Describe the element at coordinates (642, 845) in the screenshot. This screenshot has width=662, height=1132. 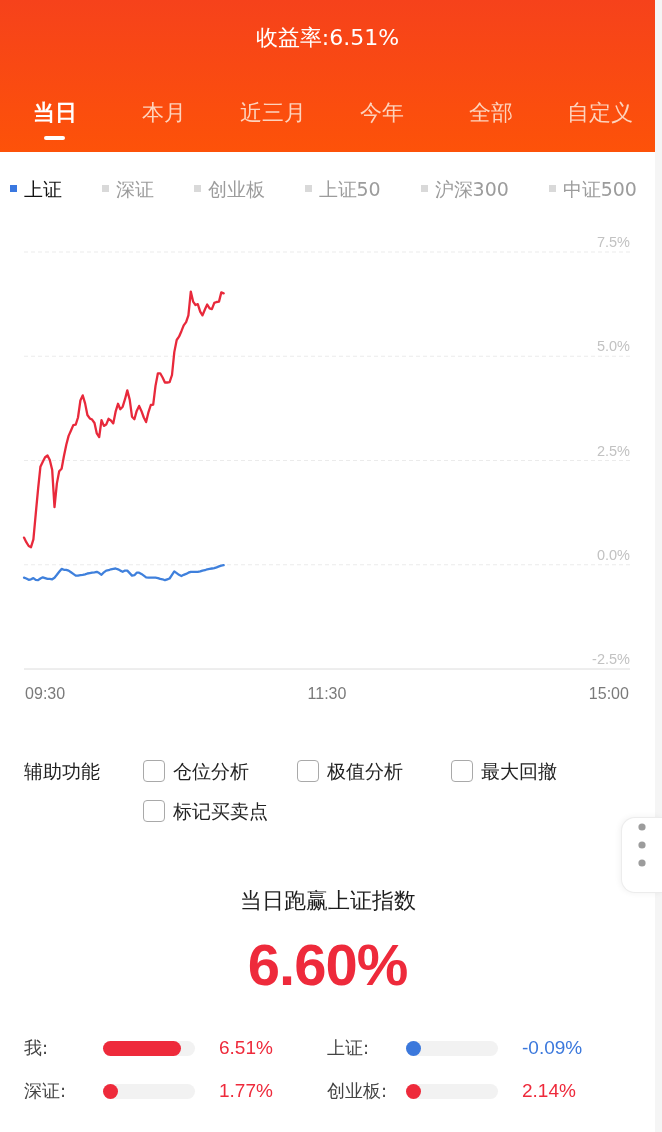
I see `more-icon` at that location.